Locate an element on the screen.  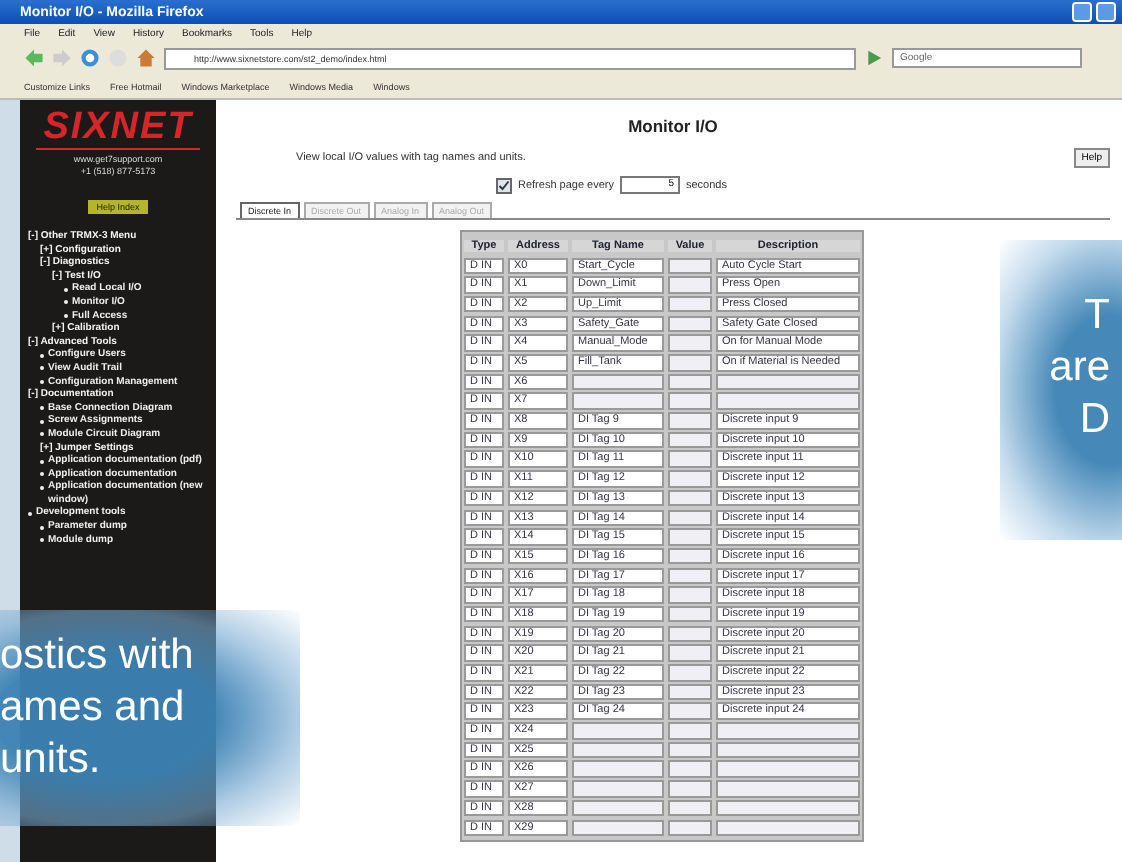
back-arrow-icon is located at coordinates (34, 58).